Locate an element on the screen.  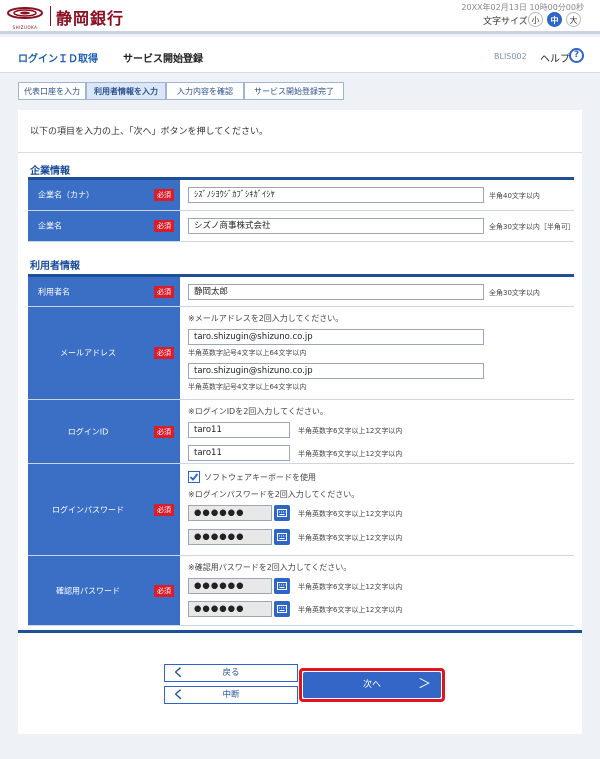
software-keyboard-label: ソフトウェアキーボードを使用 is located at coordinates (260, 477).